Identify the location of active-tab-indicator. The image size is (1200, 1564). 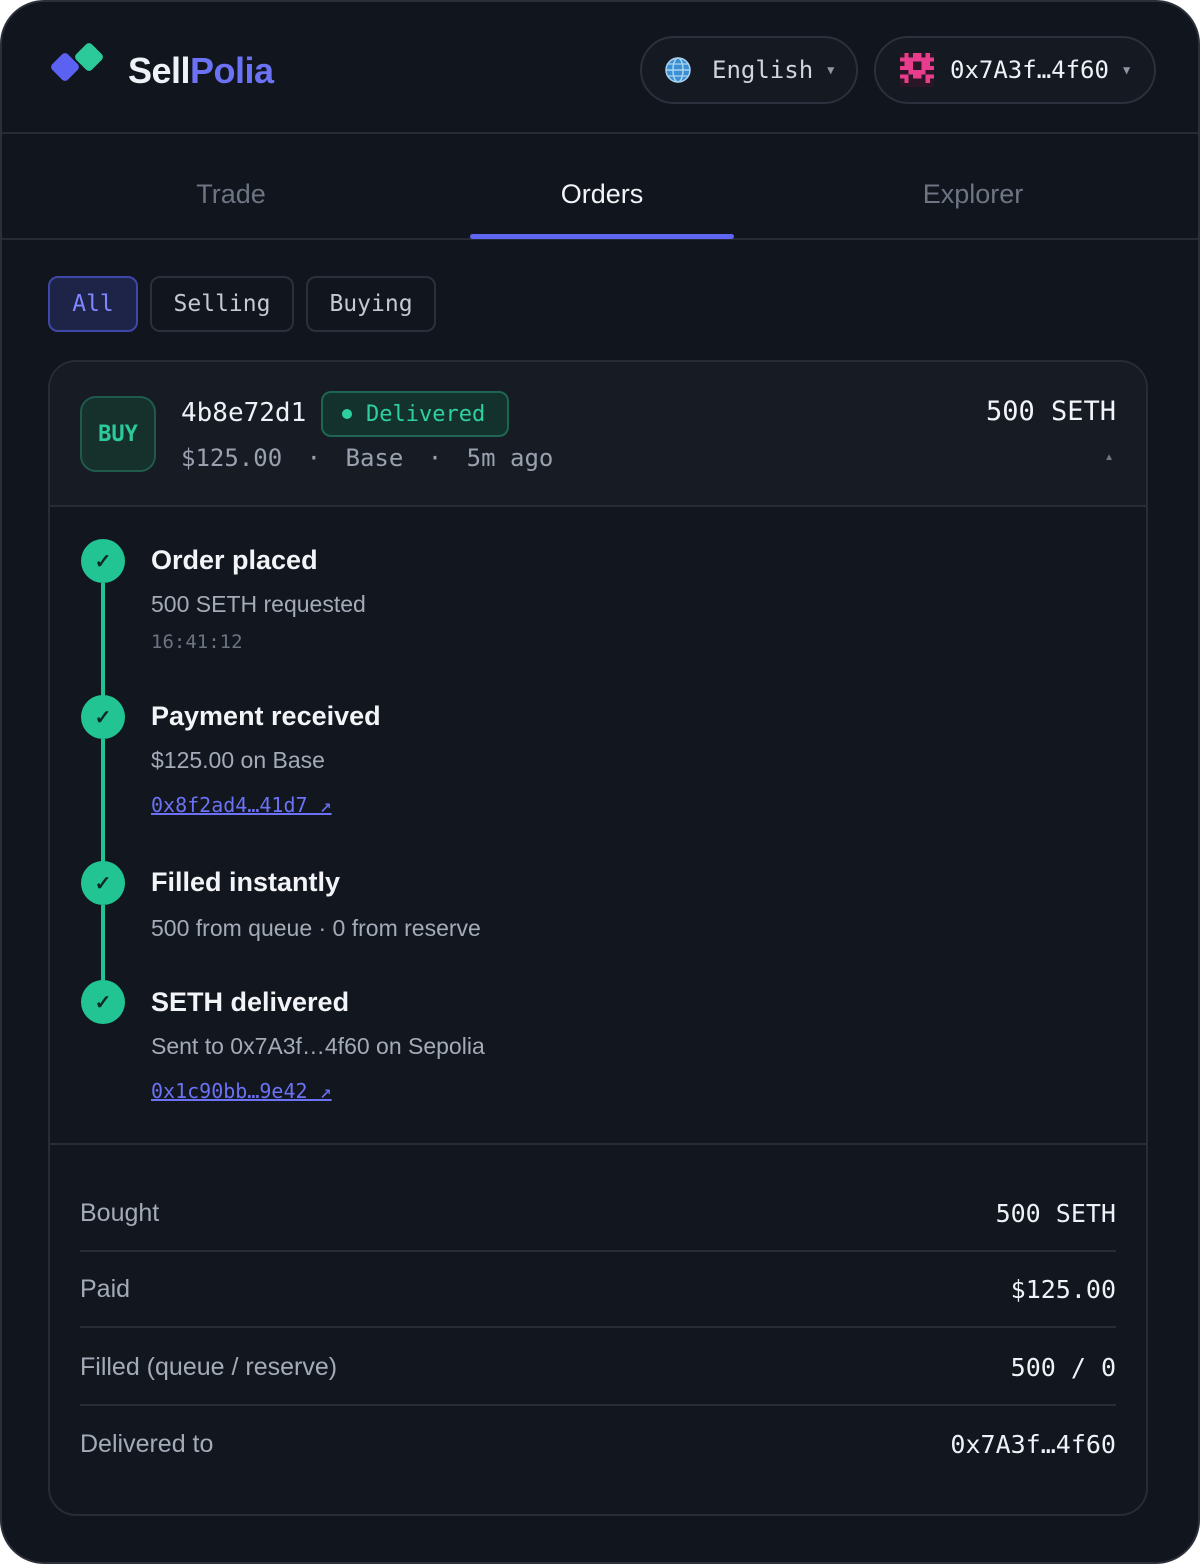
(602, 236).